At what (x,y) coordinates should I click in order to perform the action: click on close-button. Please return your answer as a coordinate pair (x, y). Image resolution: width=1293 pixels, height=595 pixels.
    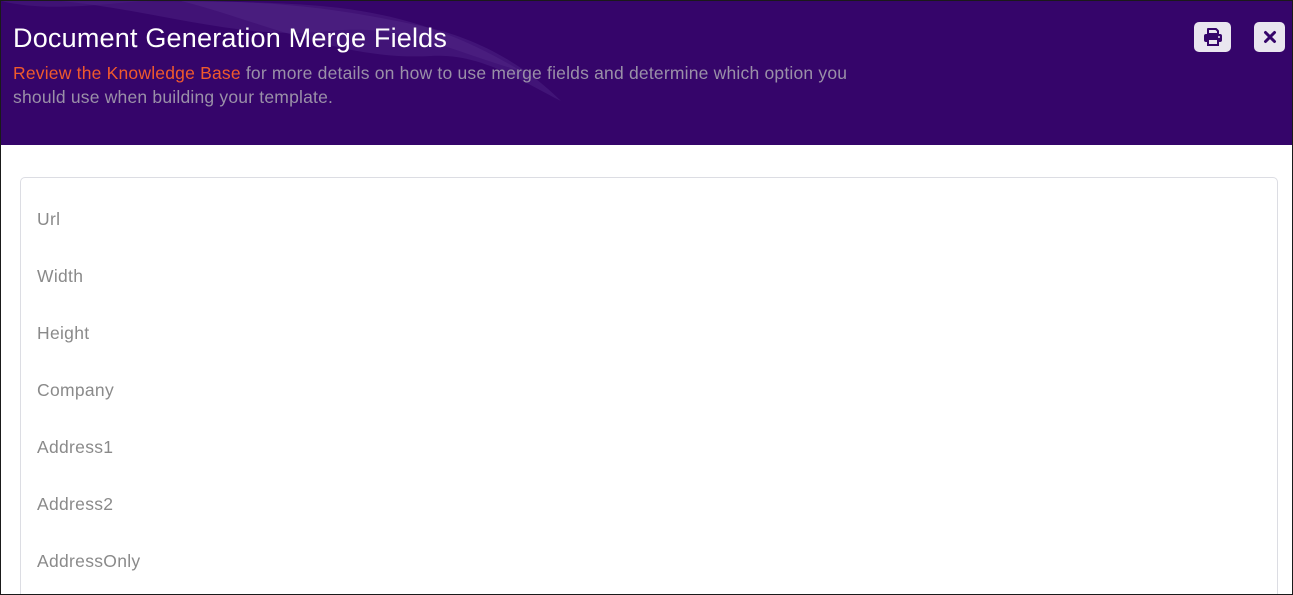
    Looking at the image, I should click on (1269, 37).